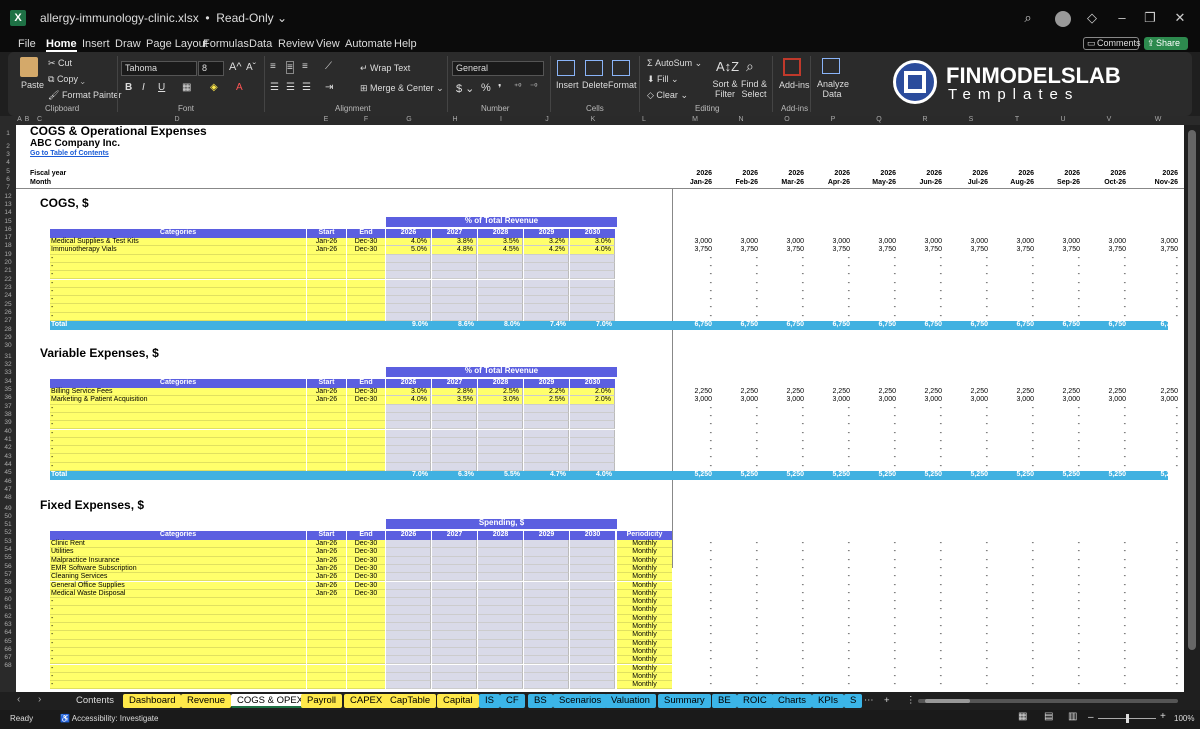 Image resolution: width=1200 pixels, height=729 pixels. I want to click on row-header-61: 61, so click(8, 607).